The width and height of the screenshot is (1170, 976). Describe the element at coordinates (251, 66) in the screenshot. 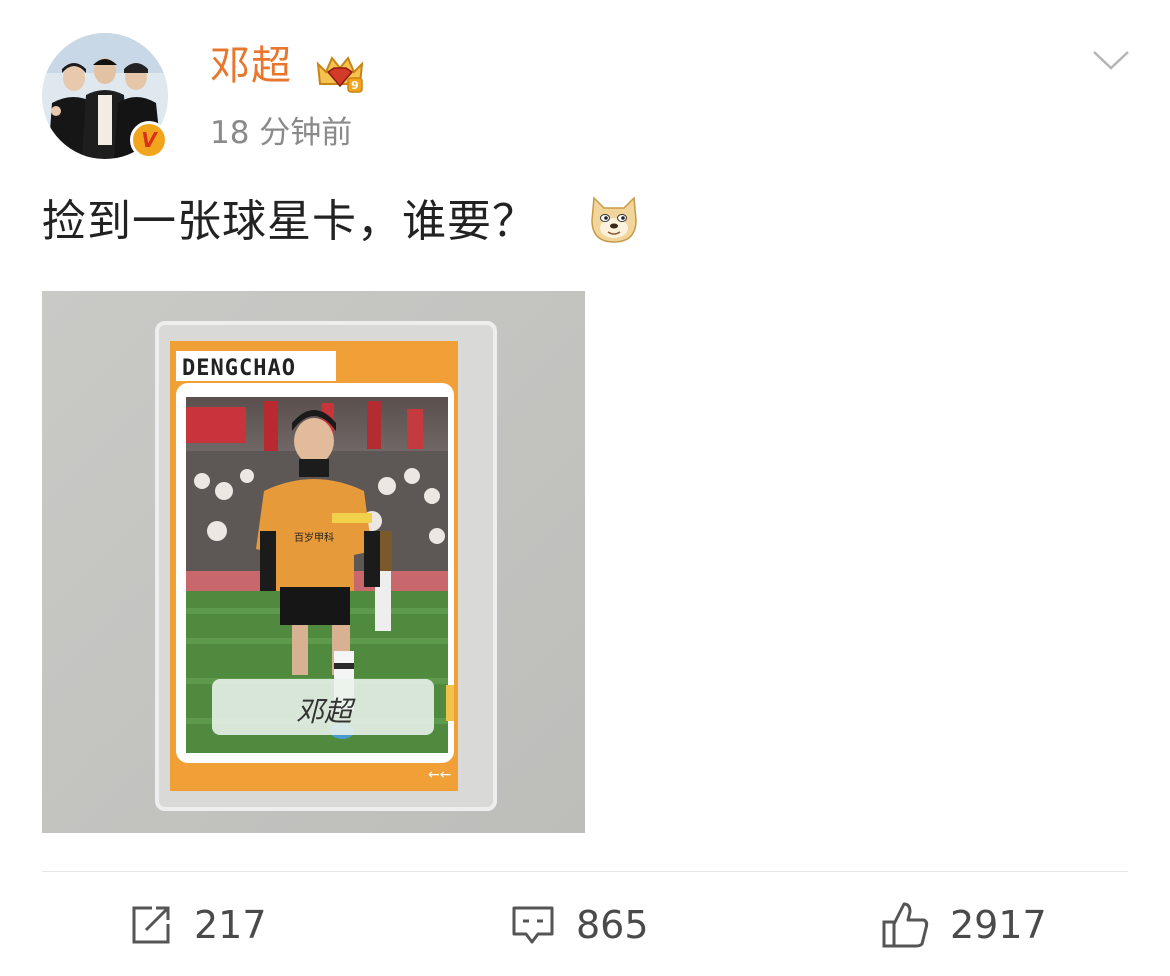

I see `author-name: 邓超` at that location.